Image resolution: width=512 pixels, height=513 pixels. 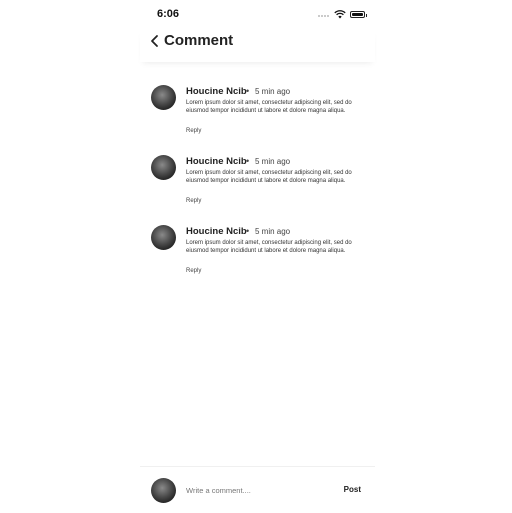 I want to click on status-icons, so click(x=342, y=14).